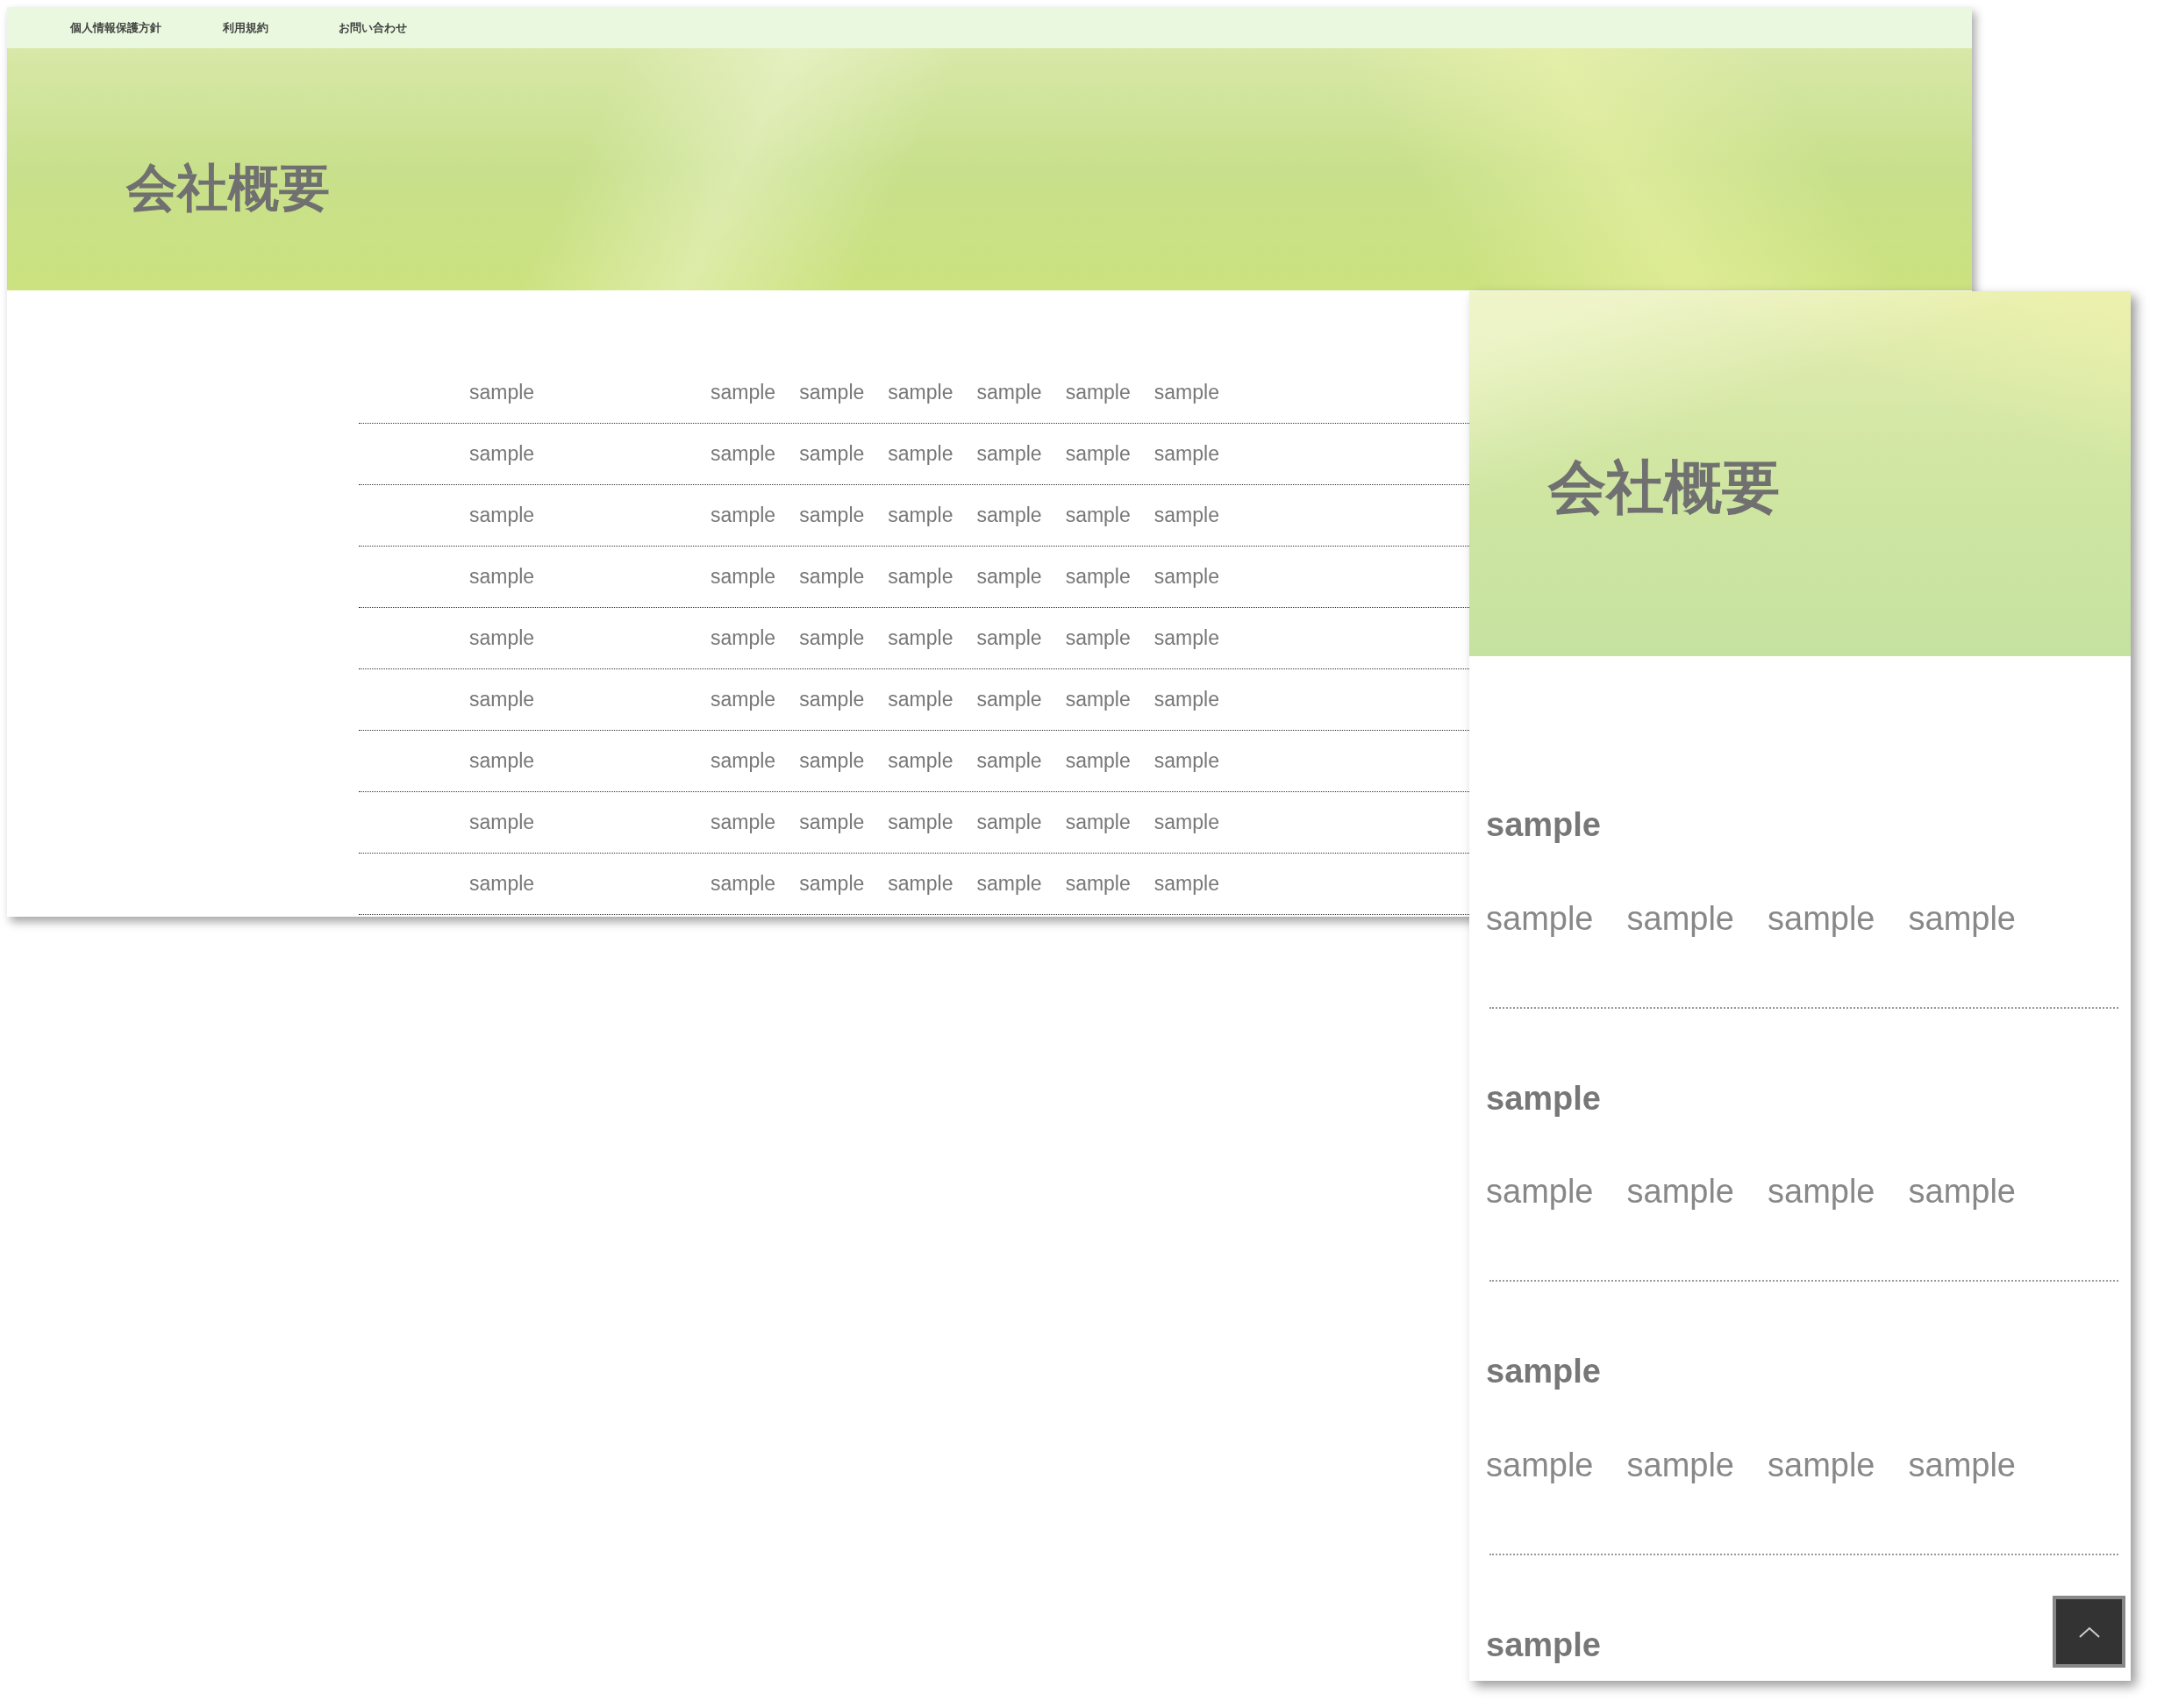  I want to click on back-to-top-button, so click(2089, 1632).